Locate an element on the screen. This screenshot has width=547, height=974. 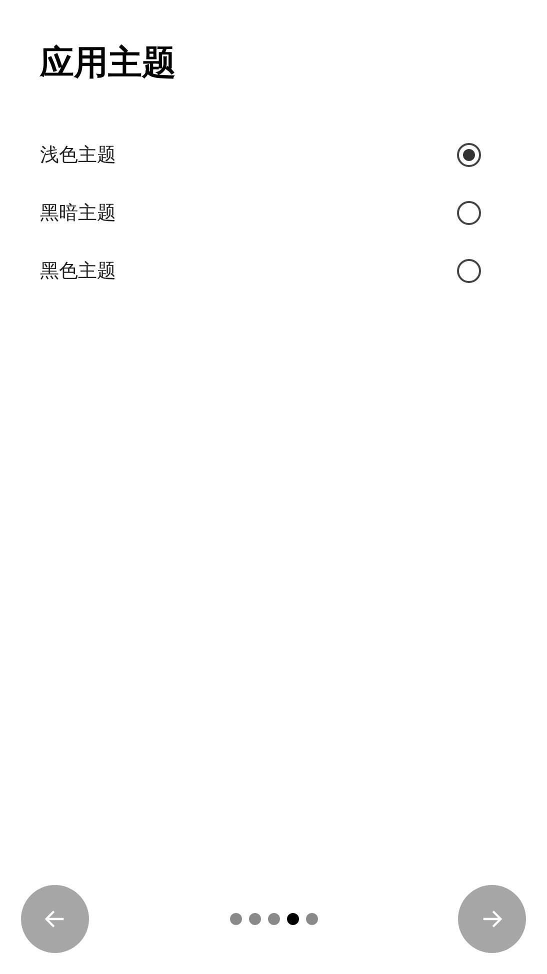
page-title: 应用主题 is located at coordinates (108, 63).